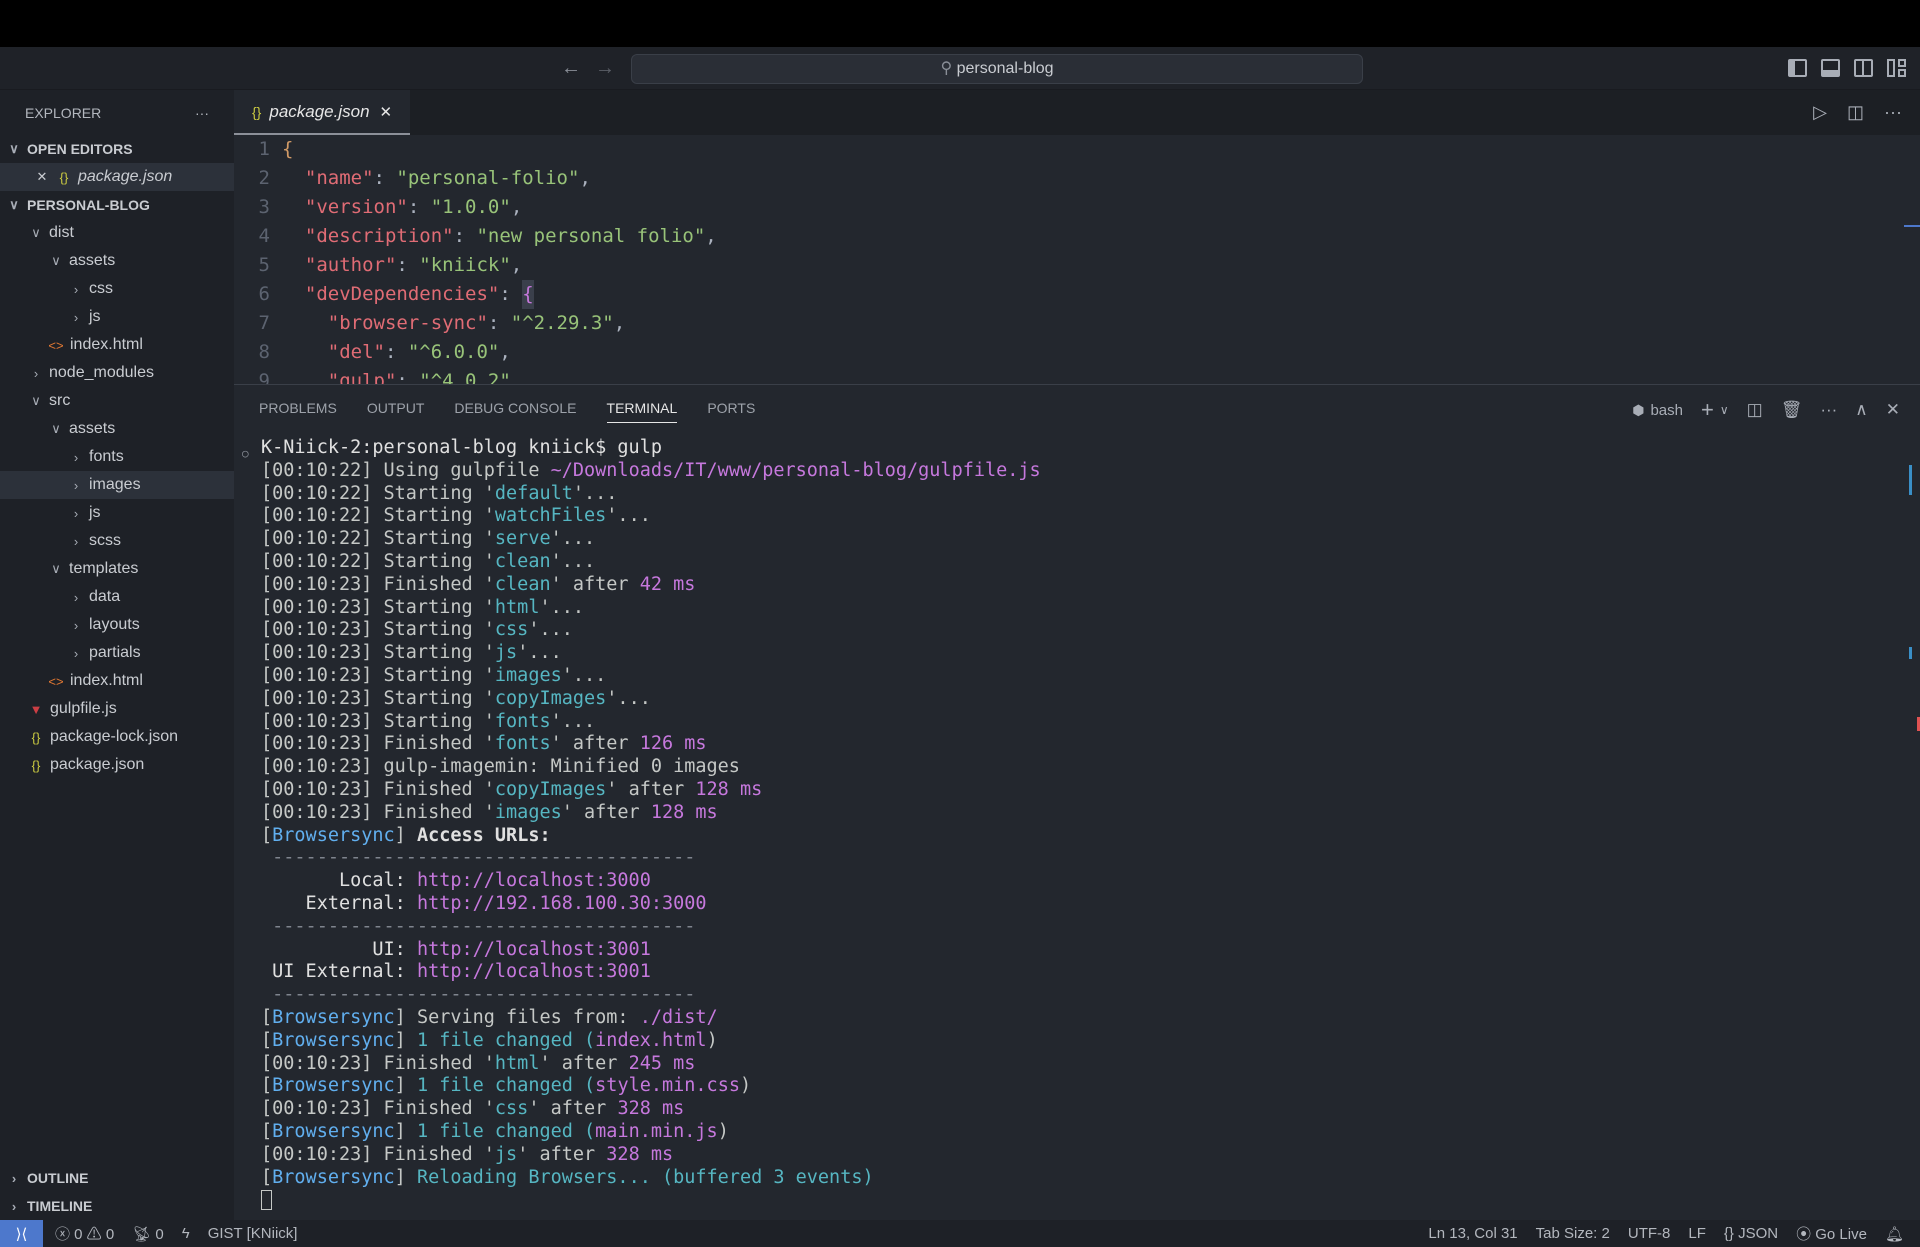  I want to click on open-editor-item: ✕ {} package.json, so click(117, 177).